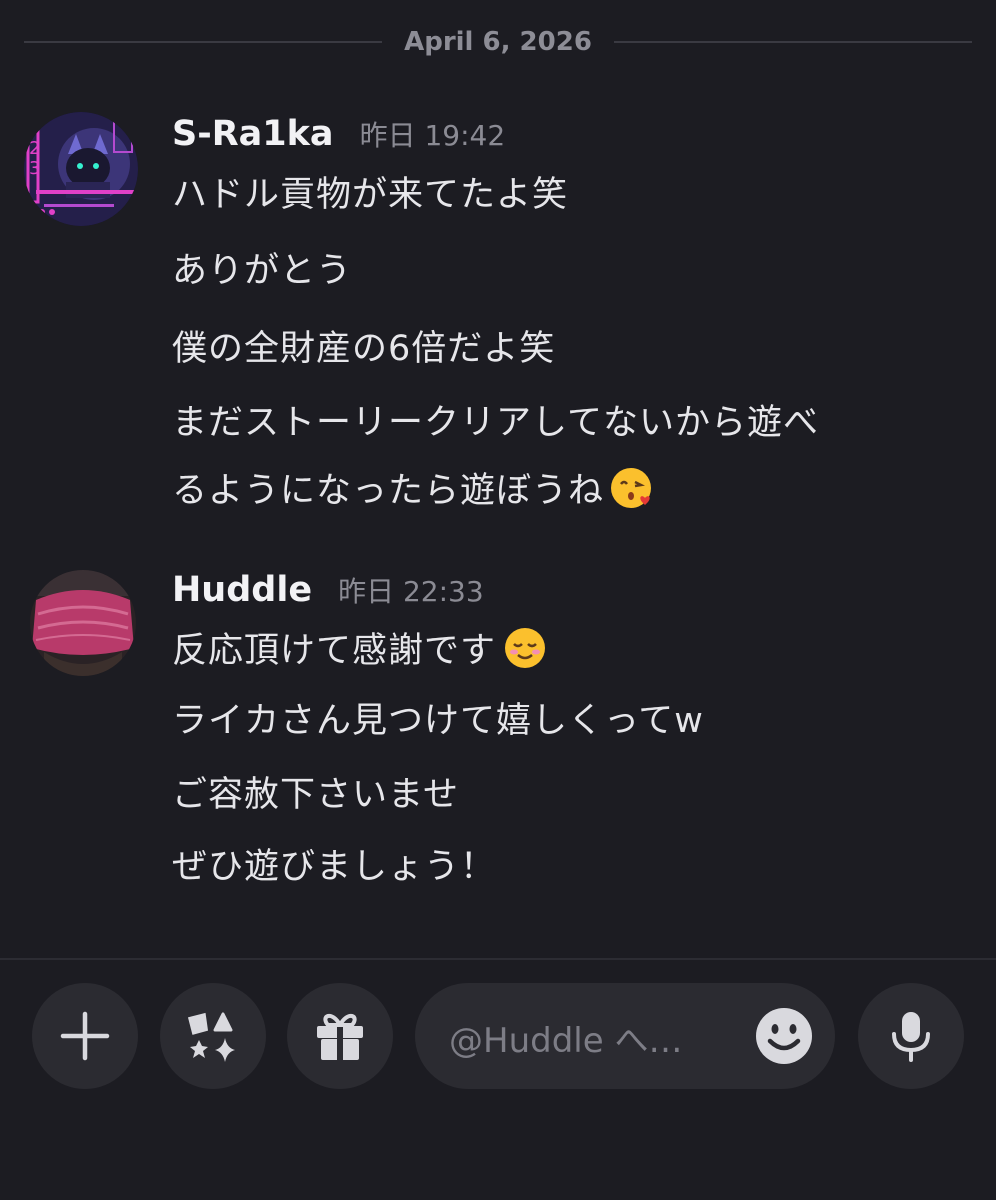  What do you see at coordinates (564, 139) in the screenshot?
I see `message-header: S-Ra1ka 昨日 19:42` at bounding box center [564, 139].